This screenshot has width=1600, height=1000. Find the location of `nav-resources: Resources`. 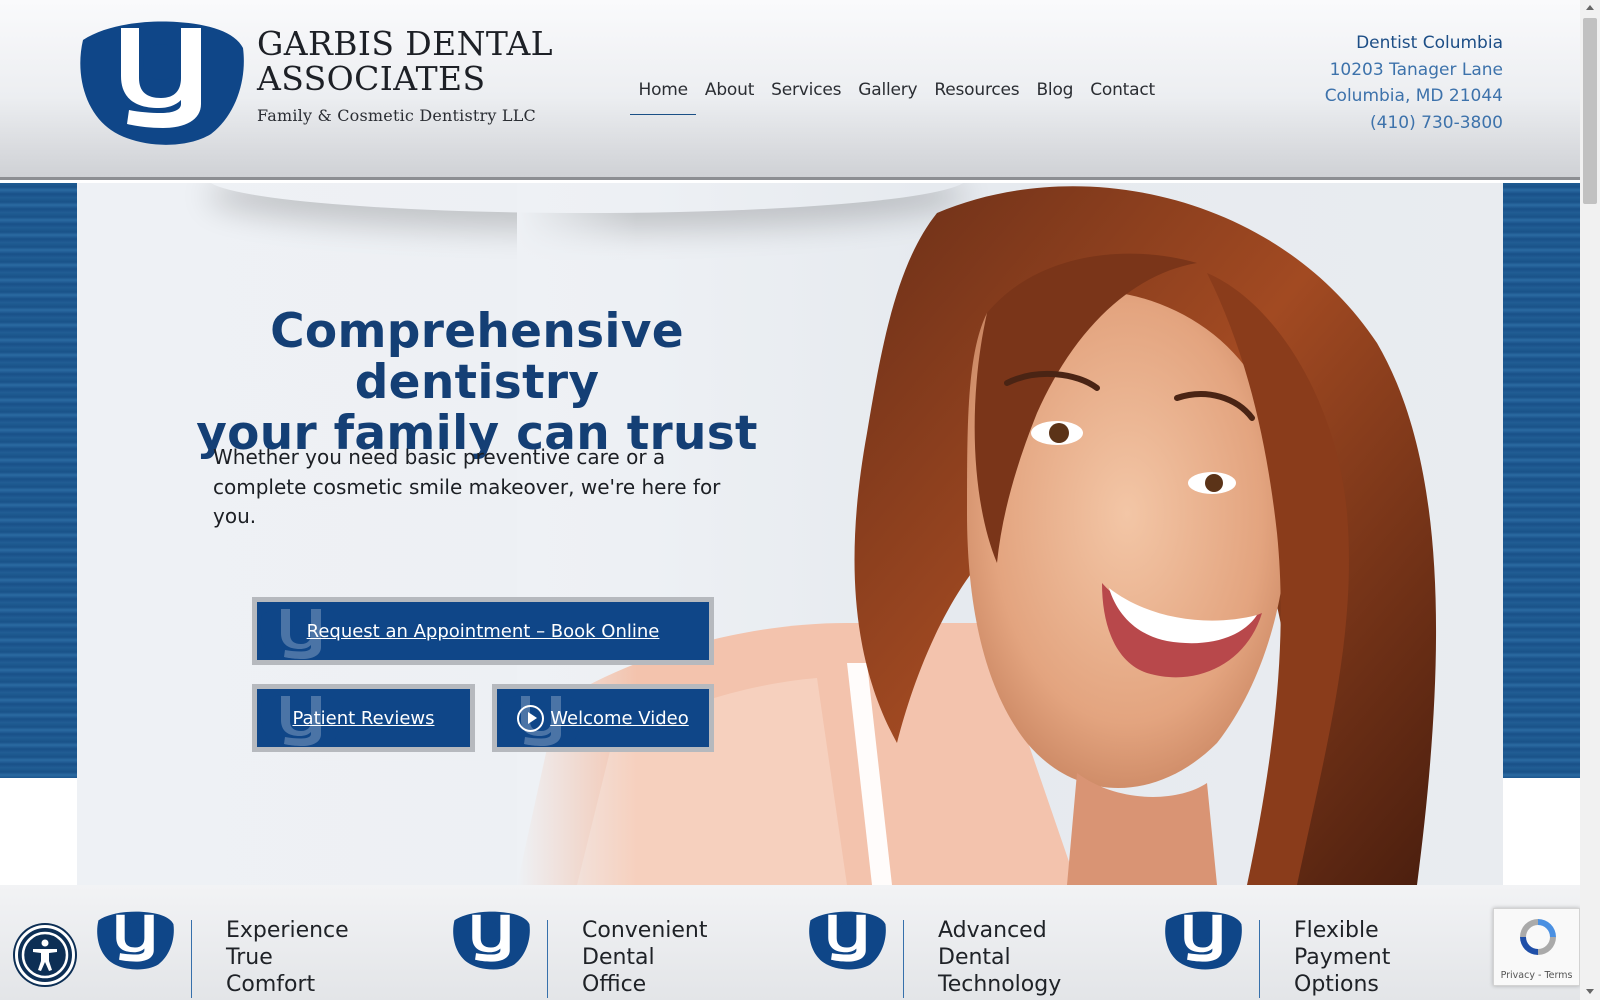

nav-resources: Resources is located at coordinates (977, 96).